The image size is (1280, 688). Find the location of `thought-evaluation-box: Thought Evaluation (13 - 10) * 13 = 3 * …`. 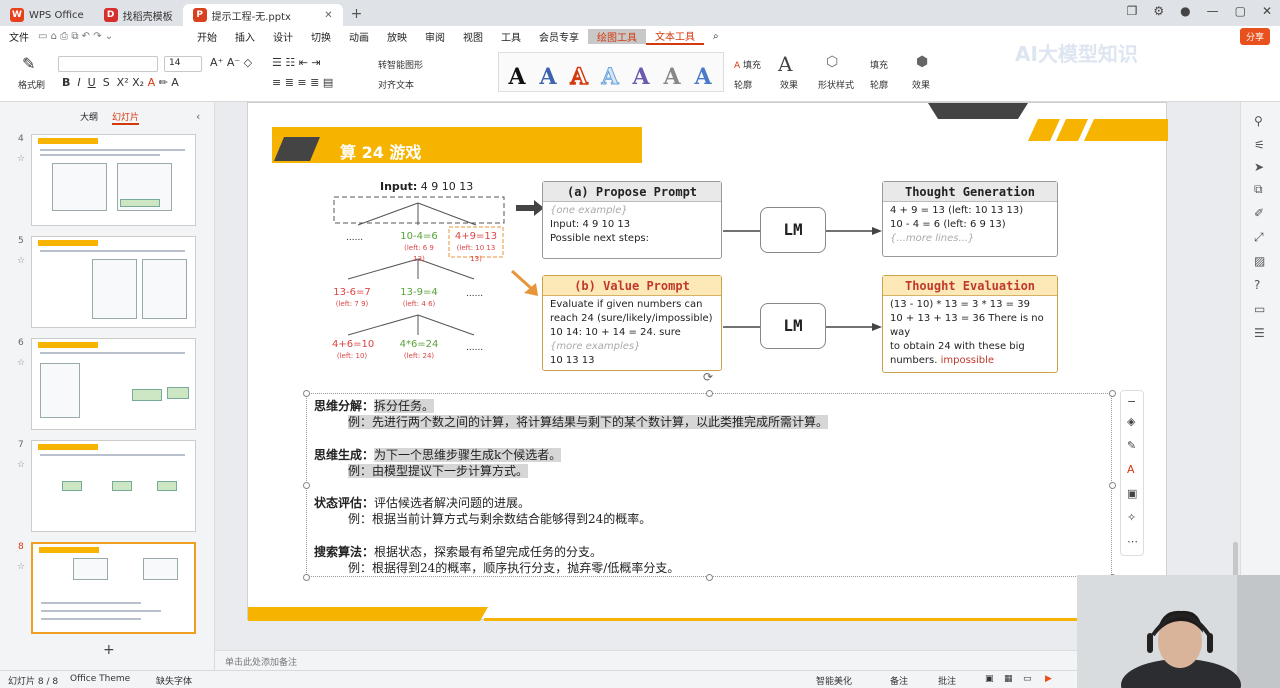

thought-evaluation-box: Thought Evaluation (13 - 10) * 13 = 3 * … is located at coordinates (970, 324).